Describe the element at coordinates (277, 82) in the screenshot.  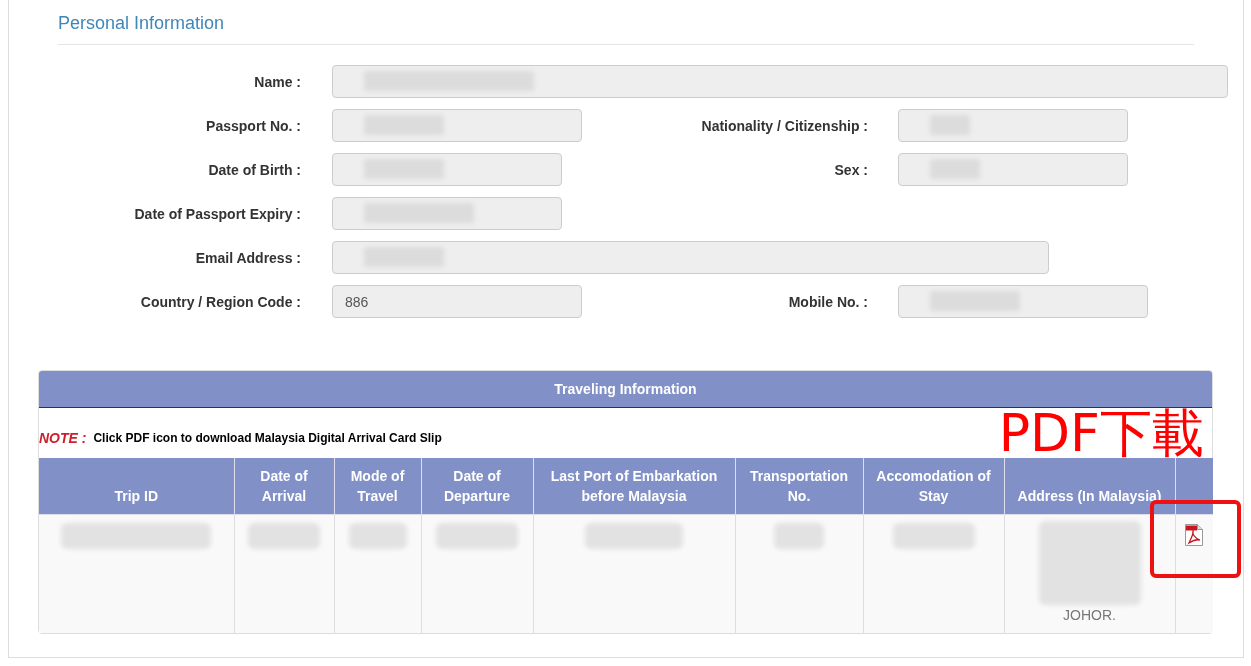
I see `field-label: Name :` at that location.